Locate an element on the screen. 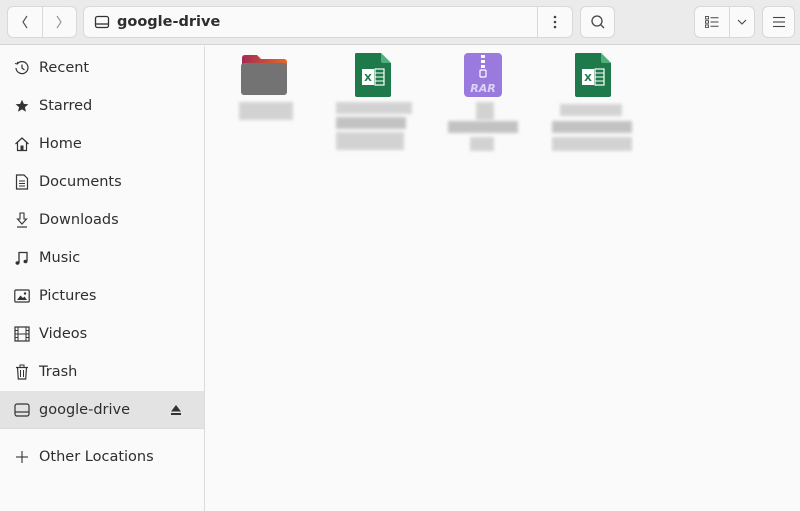 The height and width of the screenshot is (511, 800). header-bar: google-drive is located at coordinates (400, 22).